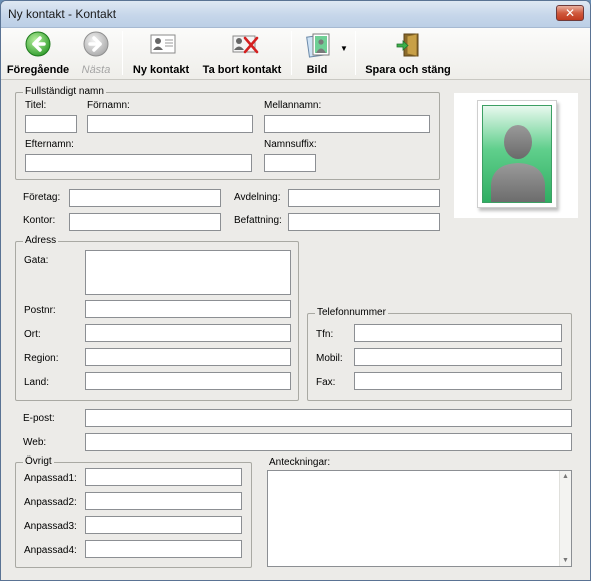 This screenshot has width=591, height=581. I want to click on notes-scrollbar: ▲ ▼, so click(565, 518).